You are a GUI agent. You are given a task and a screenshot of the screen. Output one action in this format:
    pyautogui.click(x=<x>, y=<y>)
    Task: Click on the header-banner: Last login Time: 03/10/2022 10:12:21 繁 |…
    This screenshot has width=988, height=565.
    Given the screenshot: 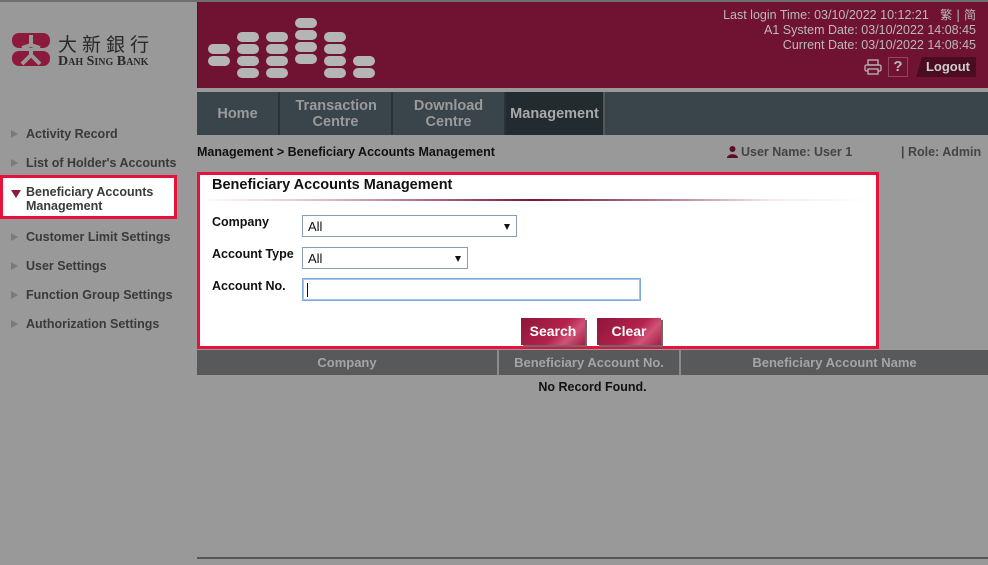 What is the action you would take?
    pyautogui.click(x=592, y=45)
    